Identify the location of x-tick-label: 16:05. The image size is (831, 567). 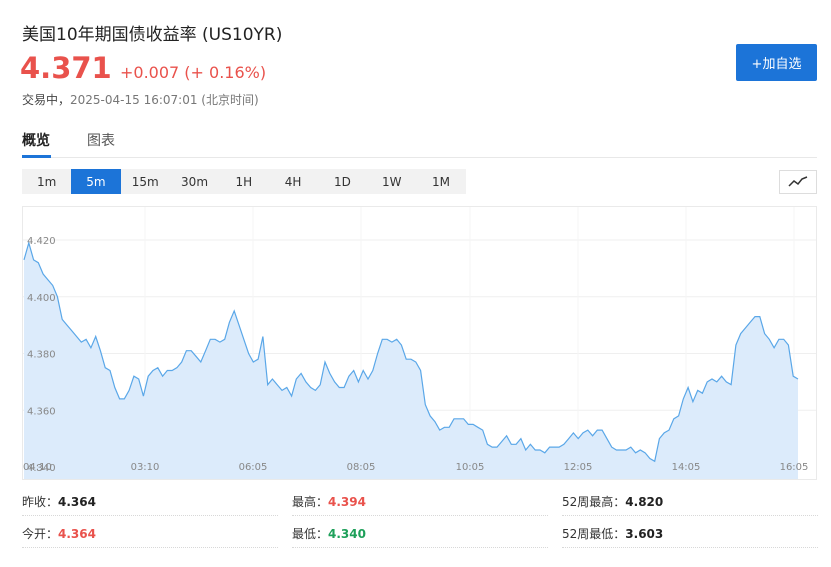
(794, 467).